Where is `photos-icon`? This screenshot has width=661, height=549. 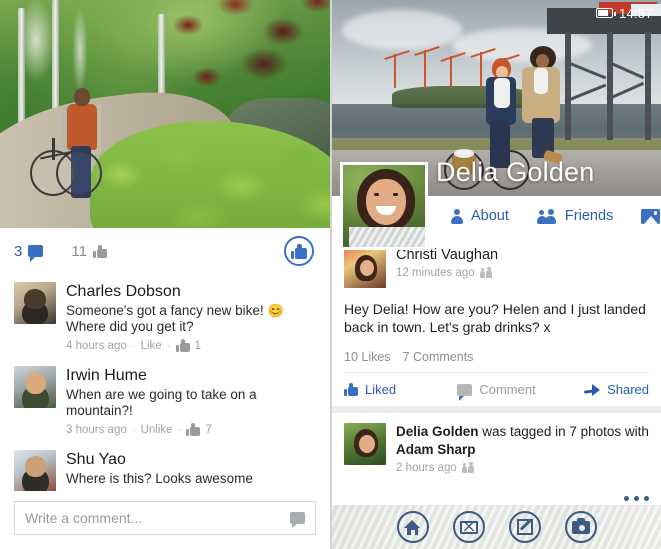 photos-icon is located at coordinates (651, 216).